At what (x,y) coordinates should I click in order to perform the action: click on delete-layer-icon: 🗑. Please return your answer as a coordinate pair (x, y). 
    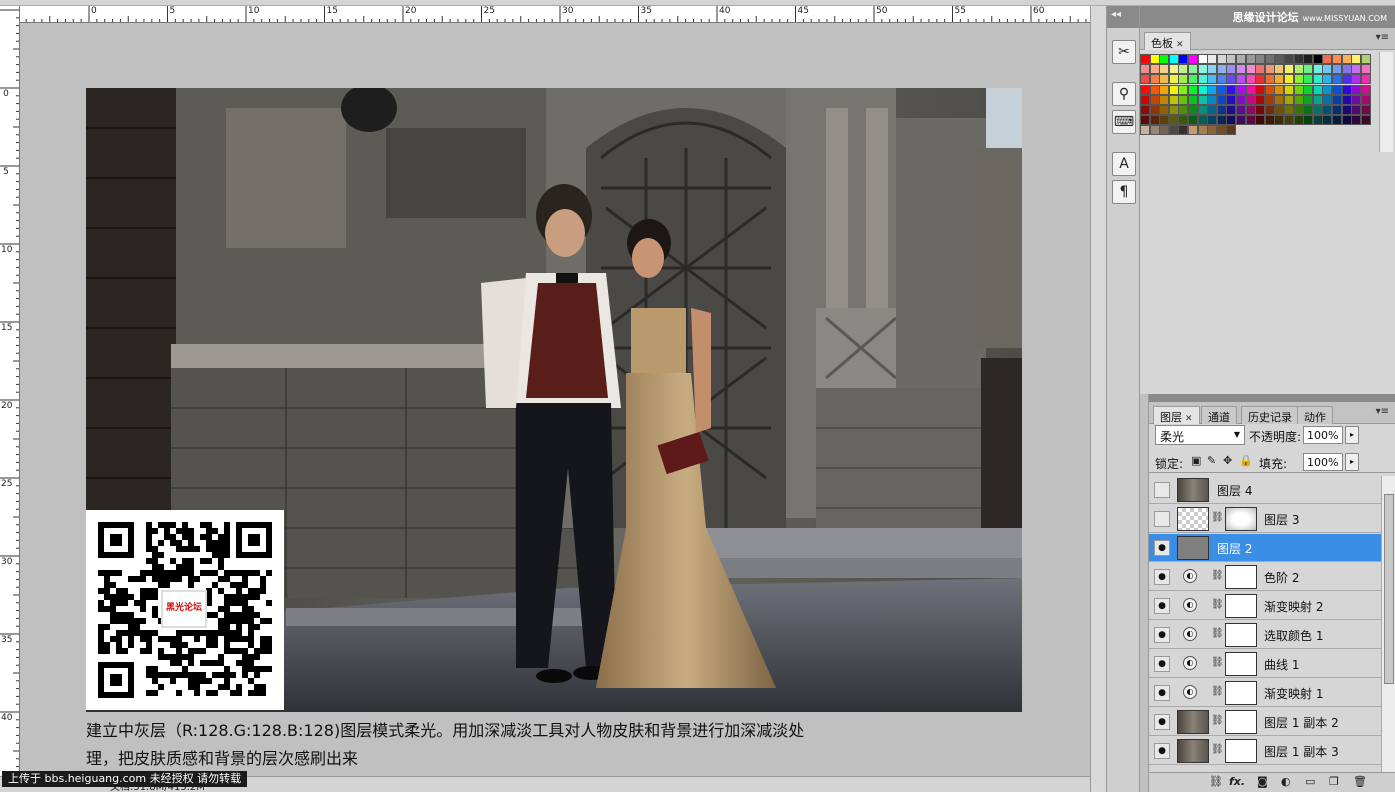
    Looking at the image, I should click on (1360, 781).